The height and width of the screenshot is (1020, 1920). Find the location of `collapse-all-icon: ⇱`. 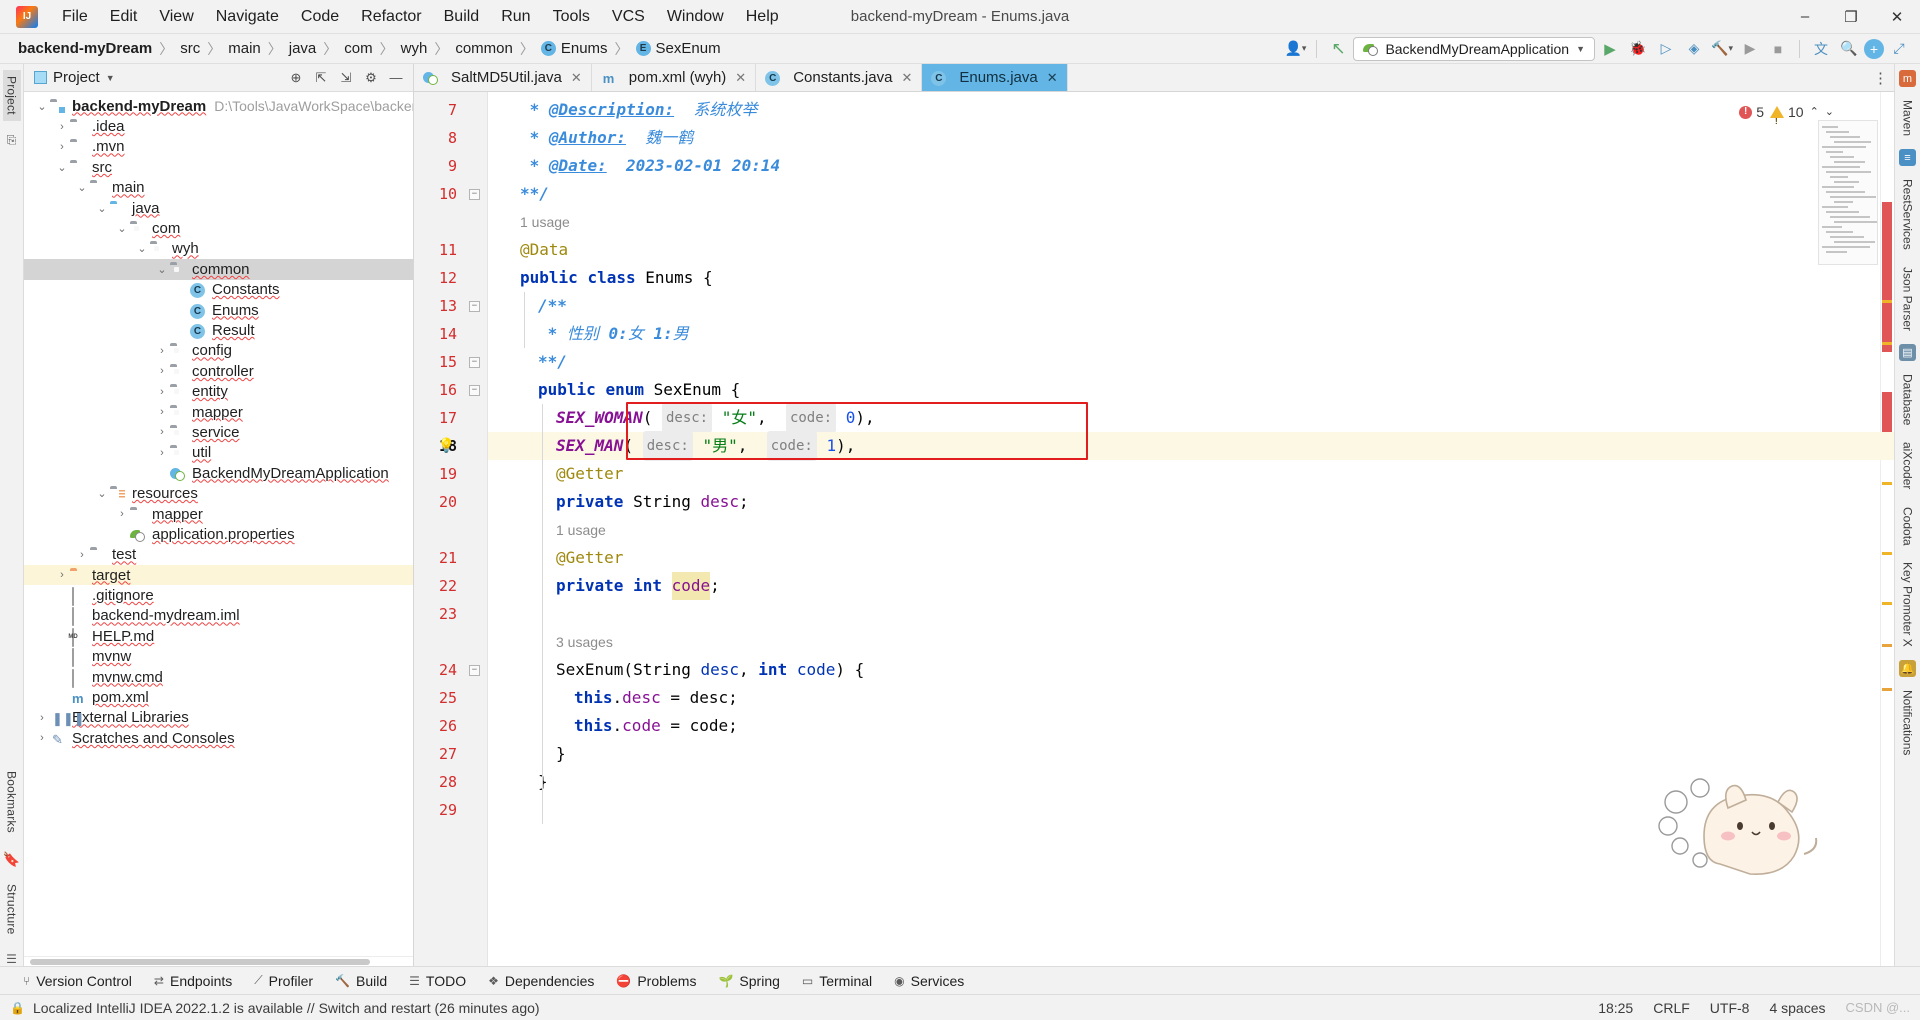

collapse-all-icon: ⇱ is located at coordinates (321, 78).